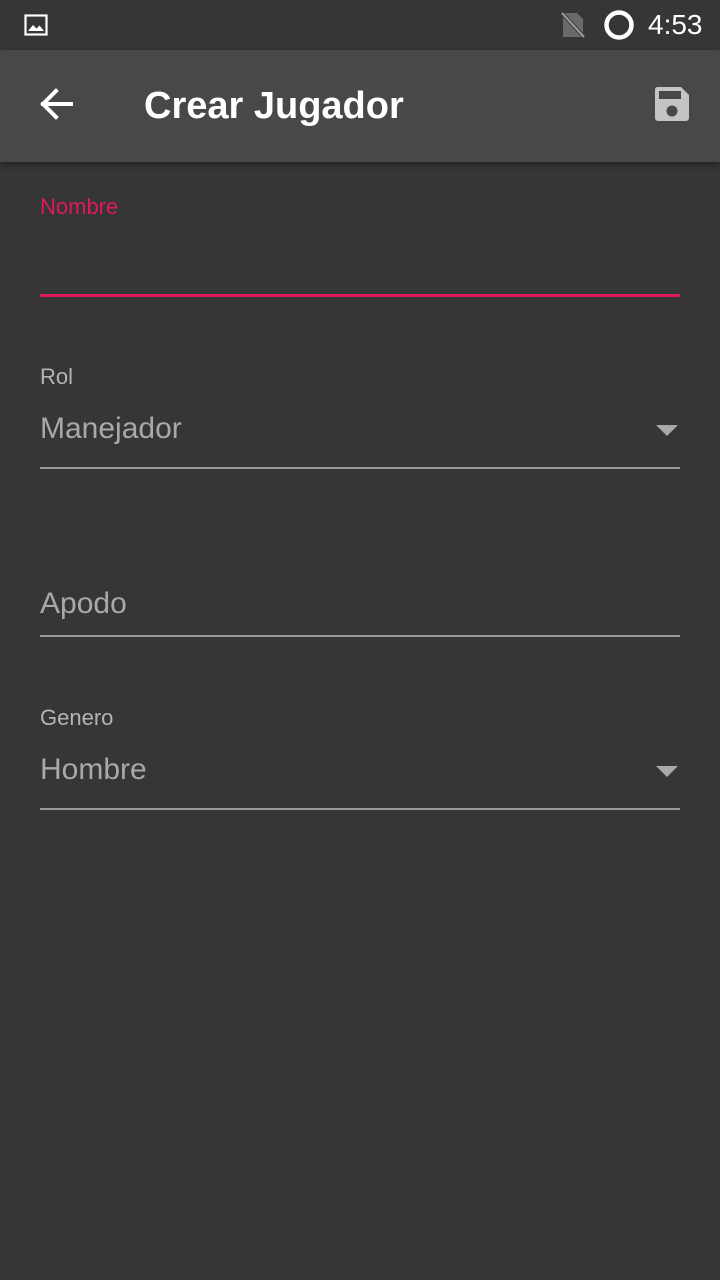  I want to click on app-bar: Crear Jugador, so click(360, 106).